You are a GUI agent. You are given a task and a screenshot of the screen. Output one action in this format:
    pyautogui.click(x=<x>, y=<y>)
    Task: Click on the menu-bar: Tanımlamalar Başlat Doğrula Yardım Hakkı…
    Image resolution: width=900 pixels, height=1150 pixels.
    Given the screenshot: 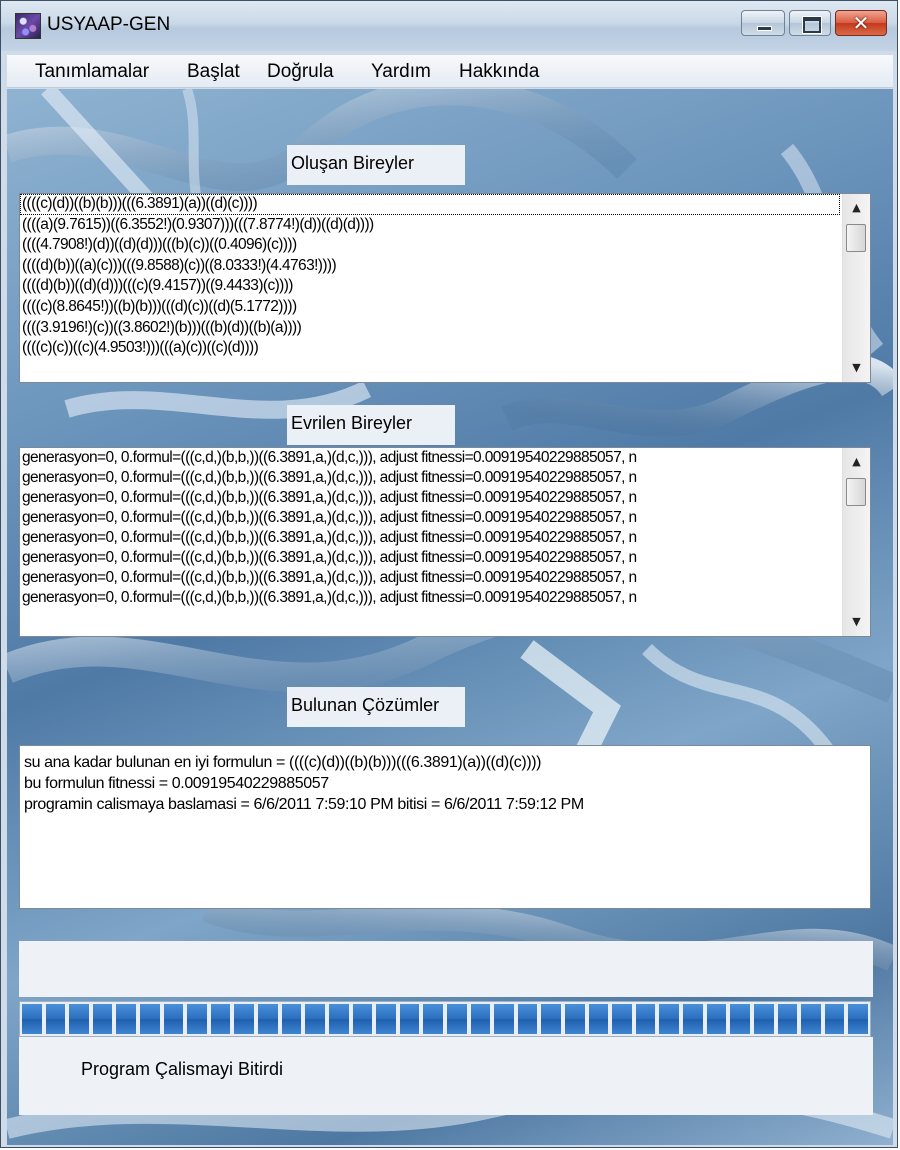 What is the action you would take?
    pyautogui.click(x=450, y=71)
    